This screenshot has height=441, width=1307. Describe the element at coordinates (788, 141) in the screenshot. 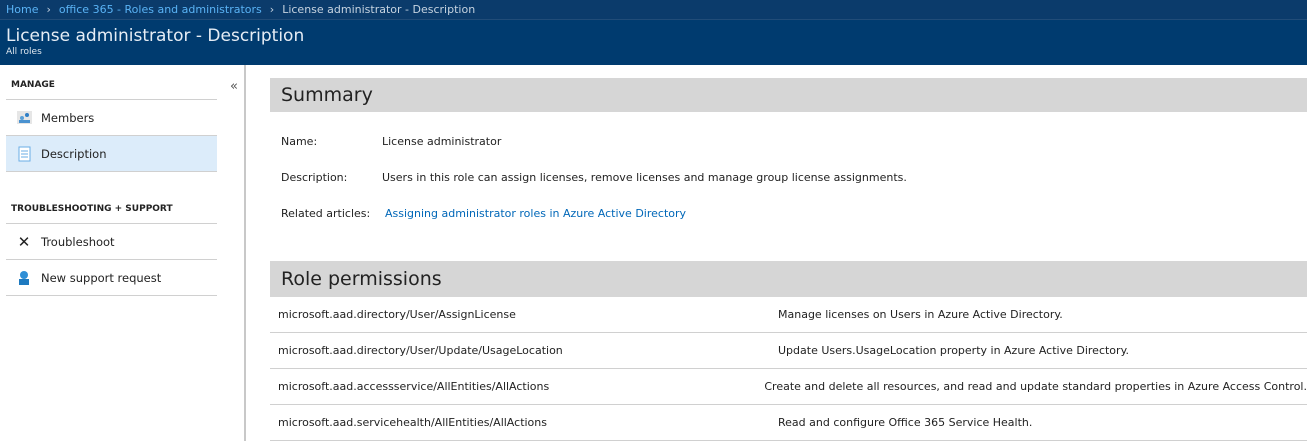

I see `summary-name: Name: License administrator` at that location.